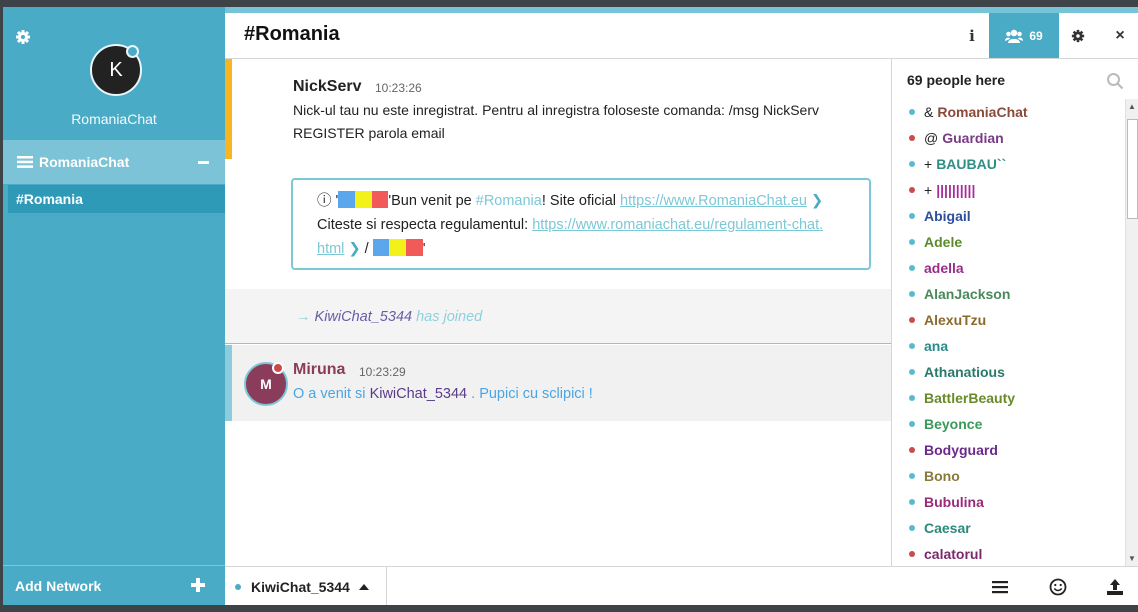 The height and width of the screenshot is (612, 1138). What do you see at coordinates (114, 162) in the screenshot?
I see `network-item: RomaniaChat` at bounding box center [114, 162].